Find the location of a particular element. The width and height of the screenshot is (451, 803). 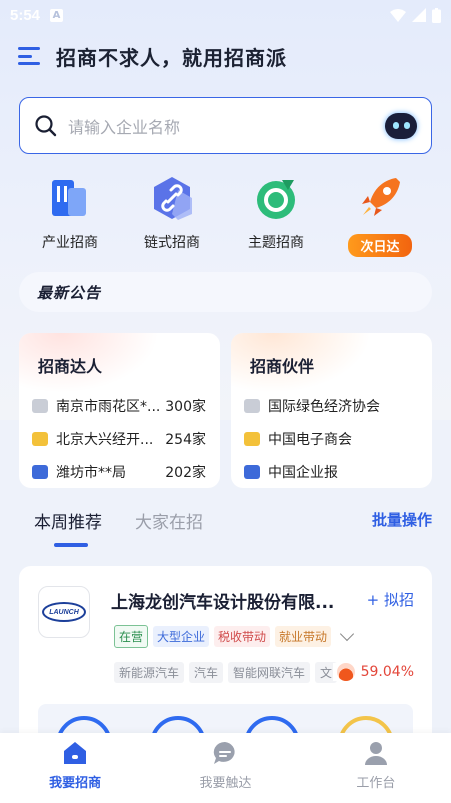

theme-target-icon is located at coordinates (276, 198).